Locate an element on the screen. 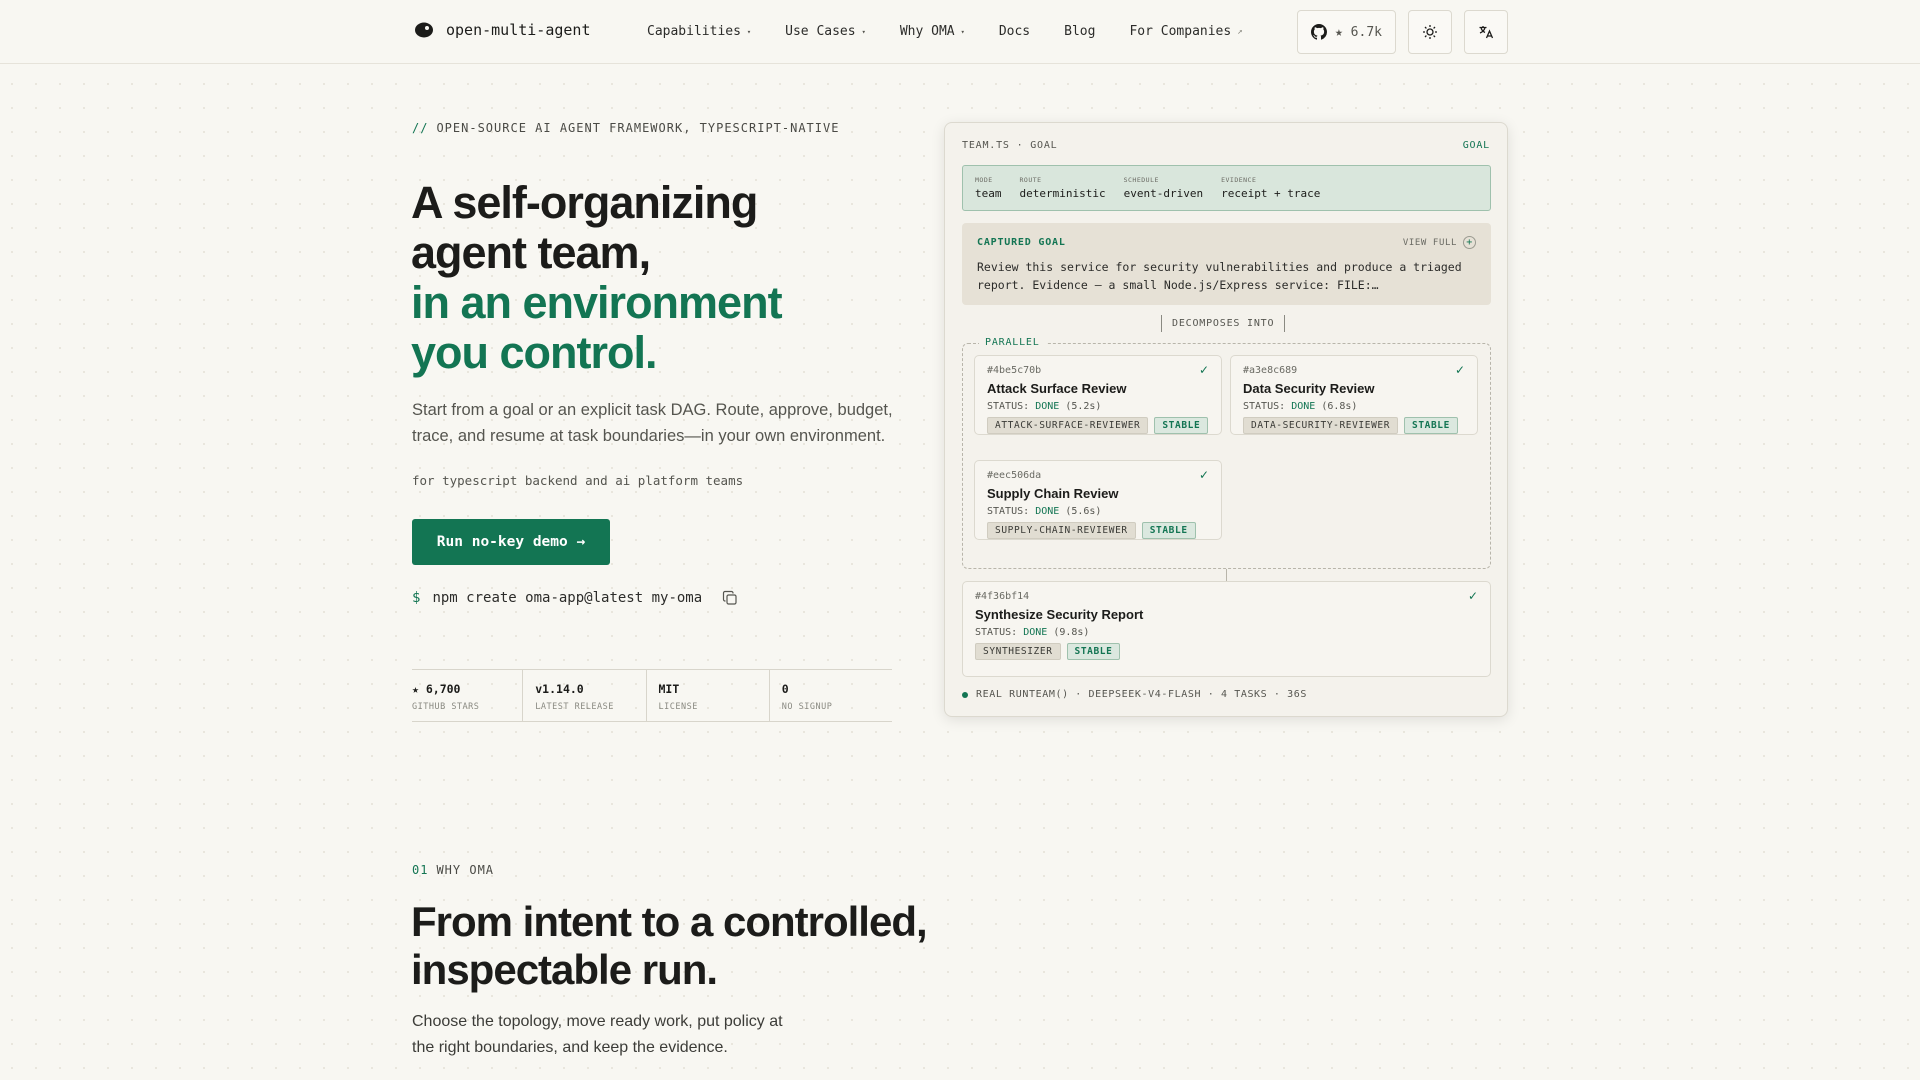 The width and height of the screenshot is (1920, 1080). brand-link: open-multi-agent is located at coordinates (502, 30).